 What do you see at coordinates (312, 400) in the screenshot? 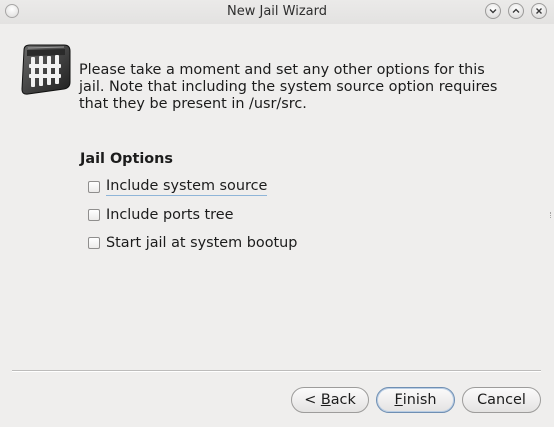
I see `back-button-prefix: <` at bounding box center [312, 400].